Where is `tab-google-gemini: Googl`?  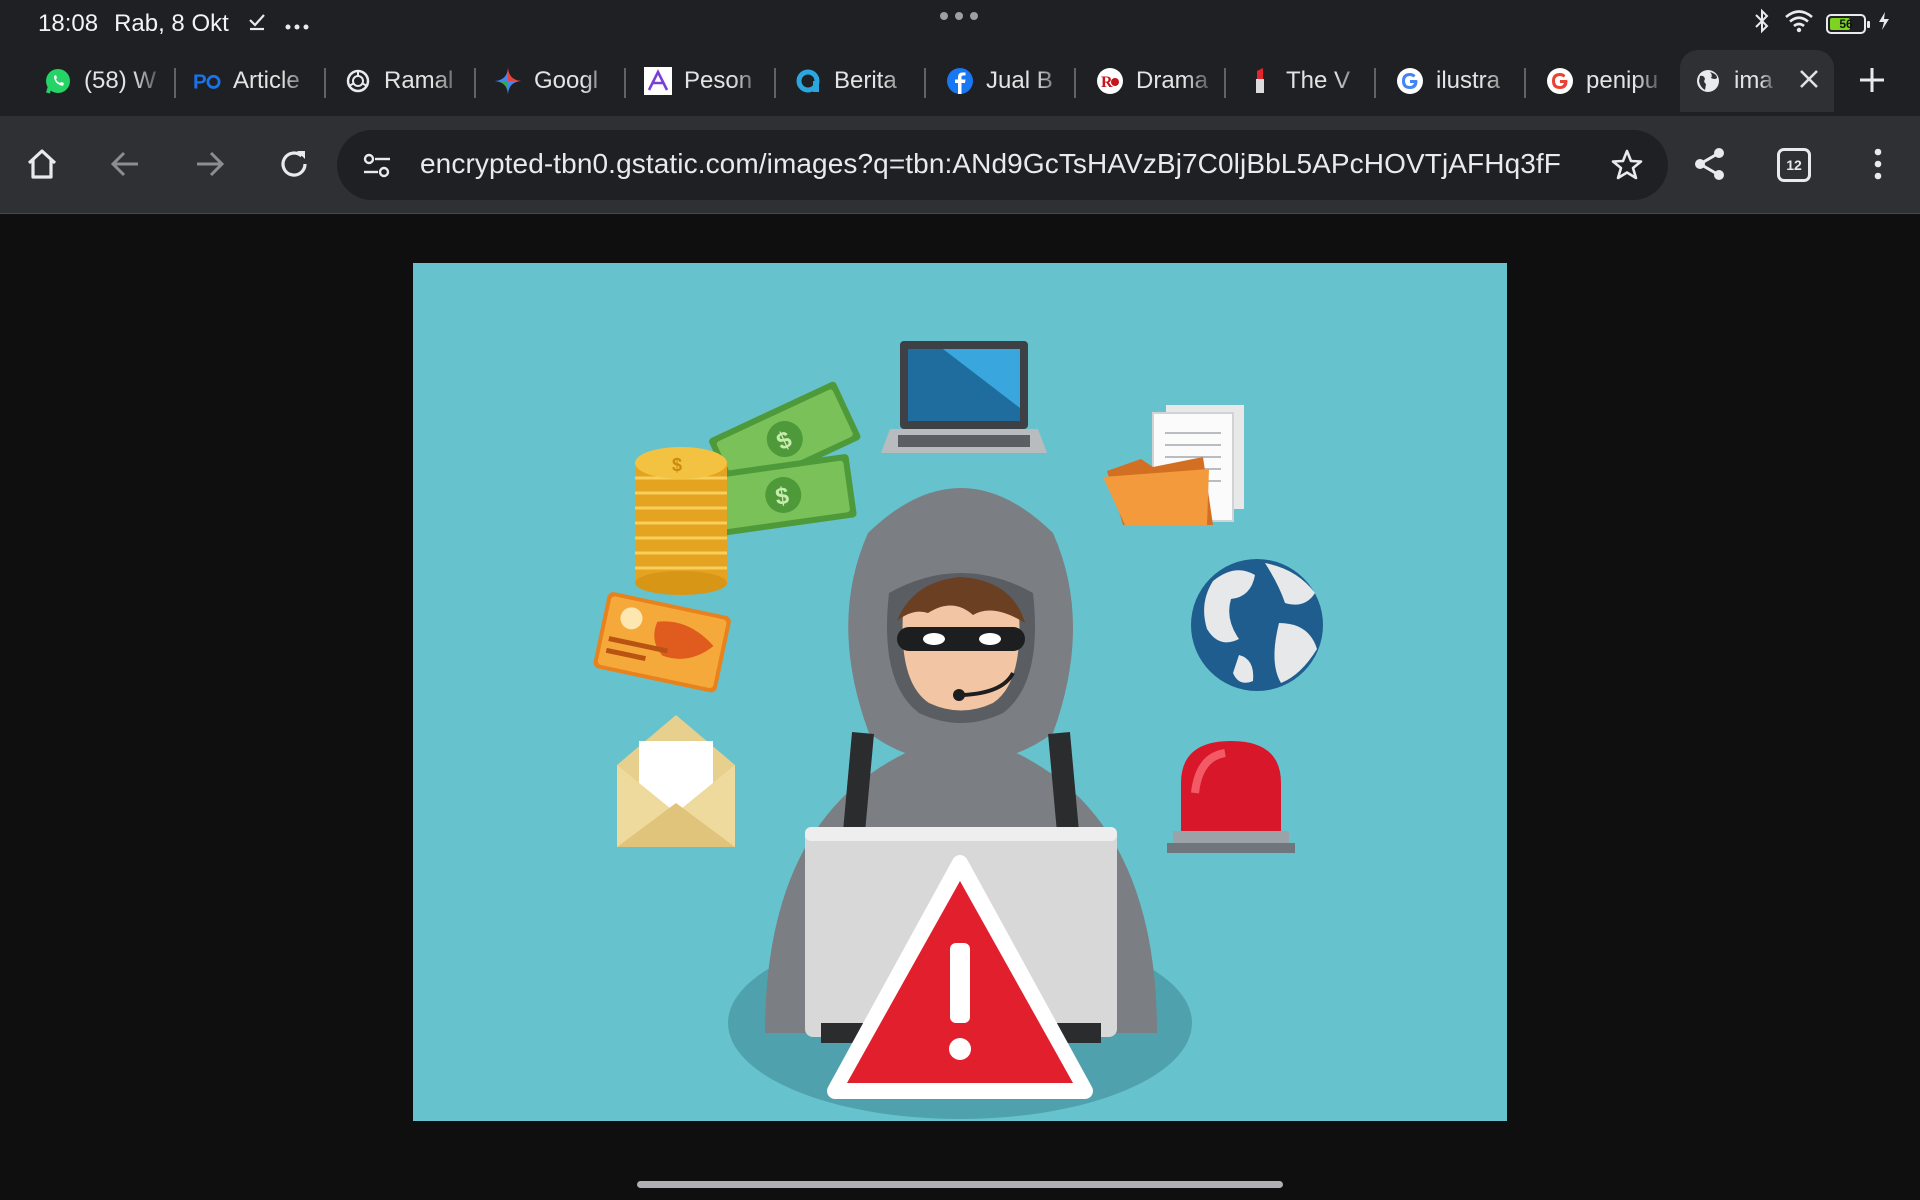
tab-google-gemini: Googl is located at coordinates (555, 81).